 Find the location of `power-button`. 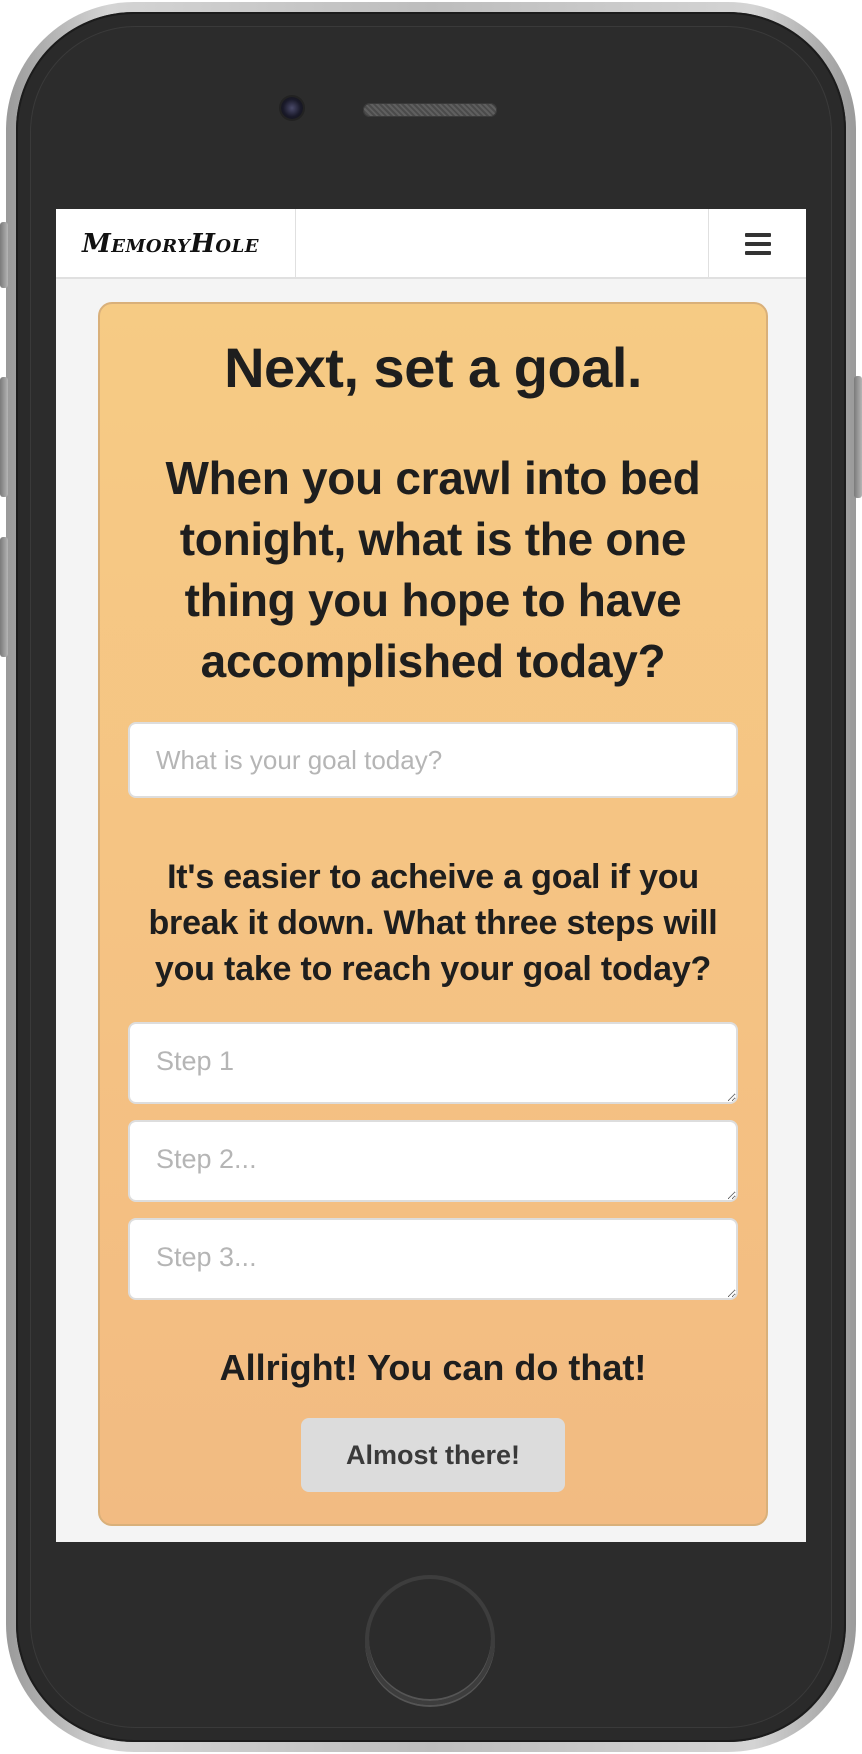

power-button is located at coordinates (858, 437).